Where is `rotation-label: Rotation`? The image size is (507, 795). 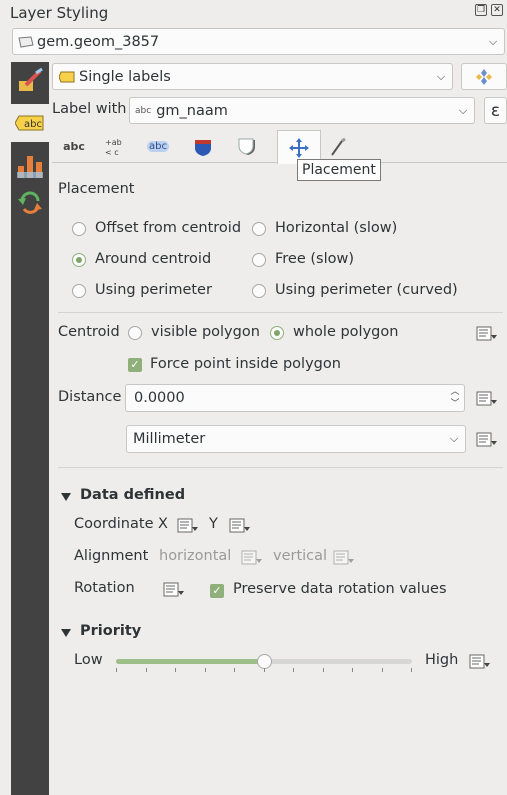 rotation-label: Rotation is located at coordinates (104, 588).